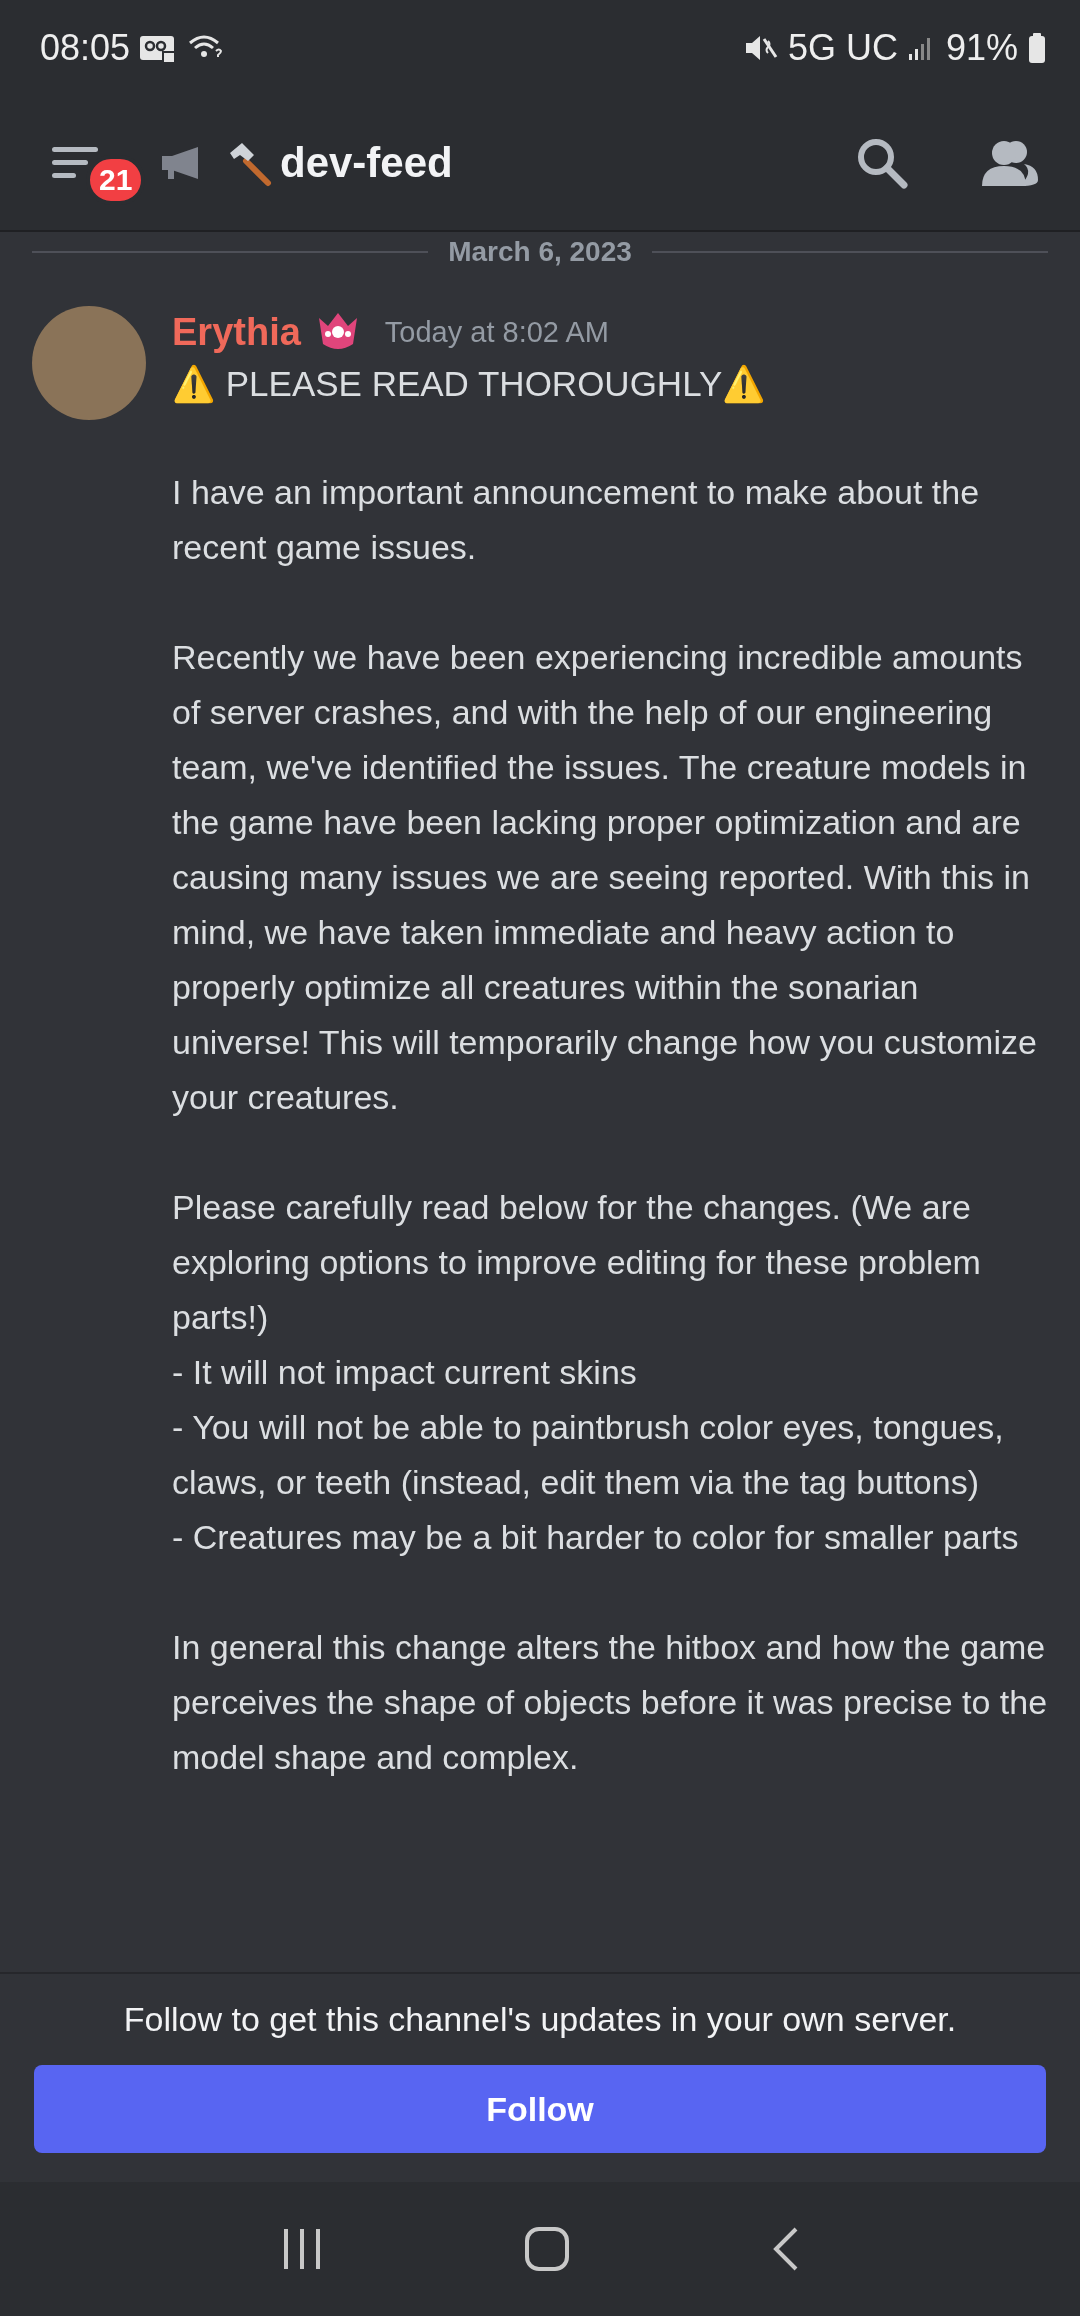  I want to click on follow-button: Follow, so click(540, 2109).